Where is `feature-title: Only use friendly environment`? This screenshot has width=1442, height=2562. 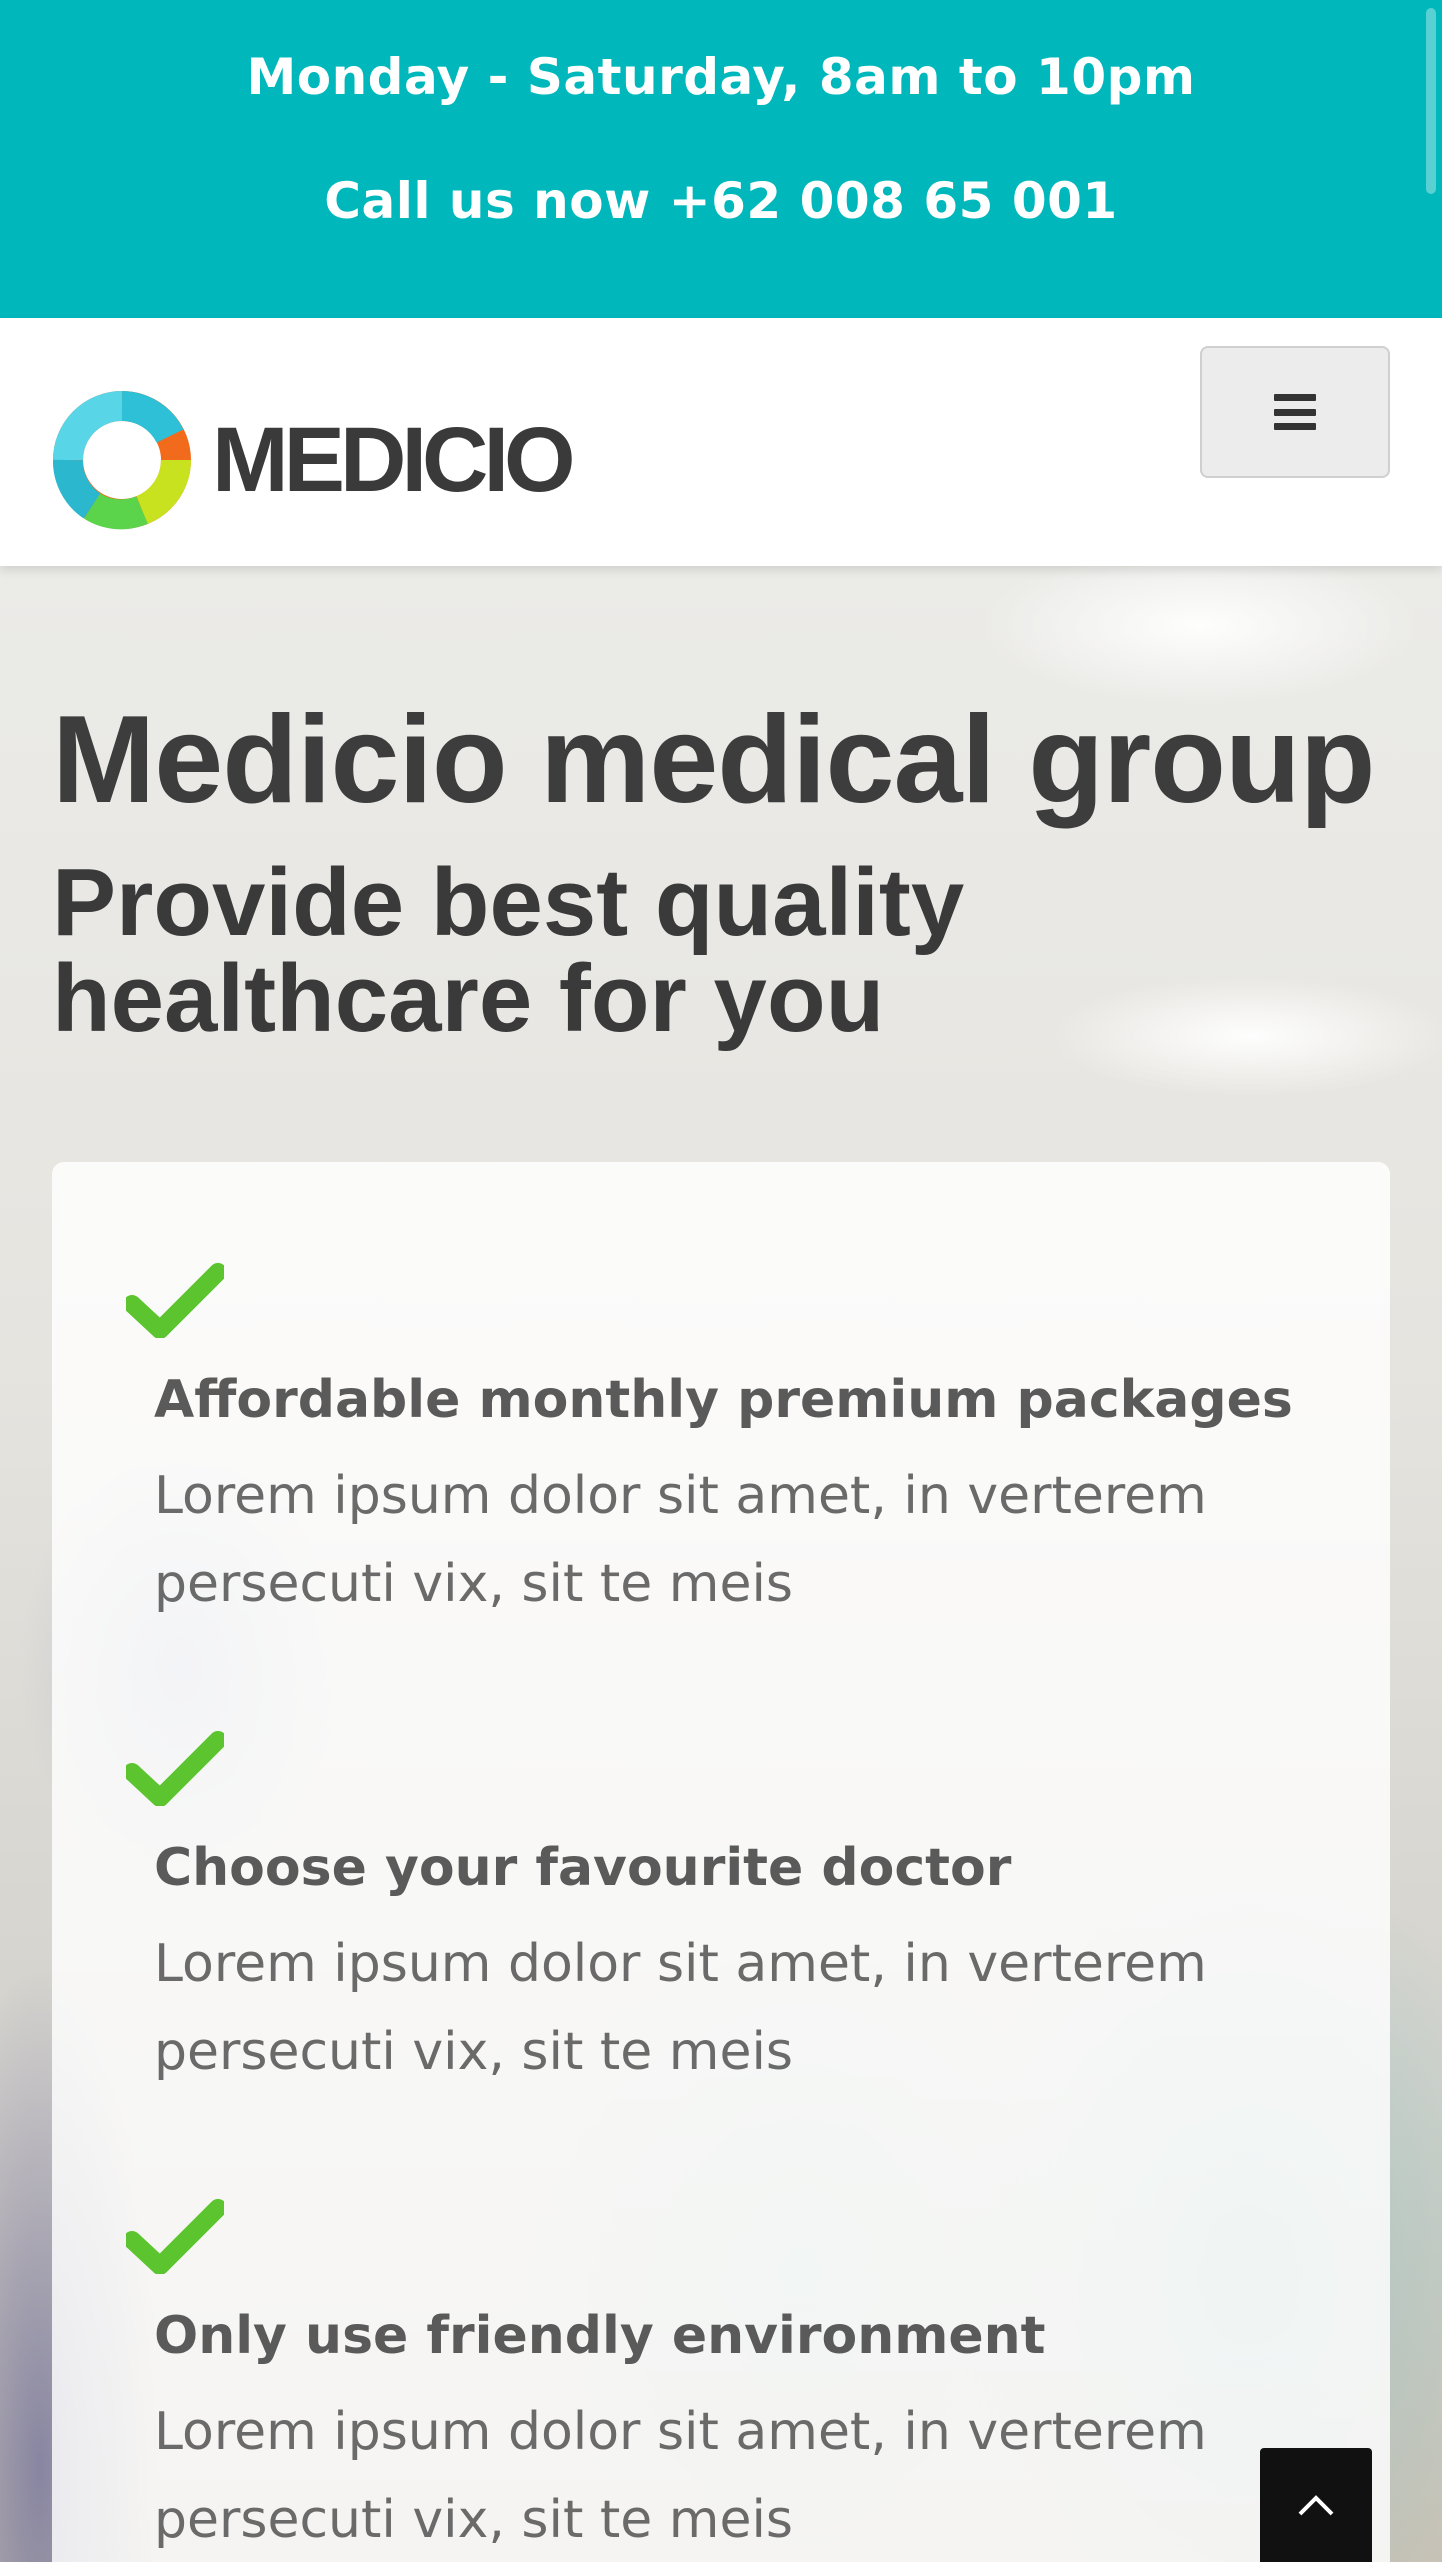
feature-title: Only use friendly environment is located at coordinates (600, 2336).